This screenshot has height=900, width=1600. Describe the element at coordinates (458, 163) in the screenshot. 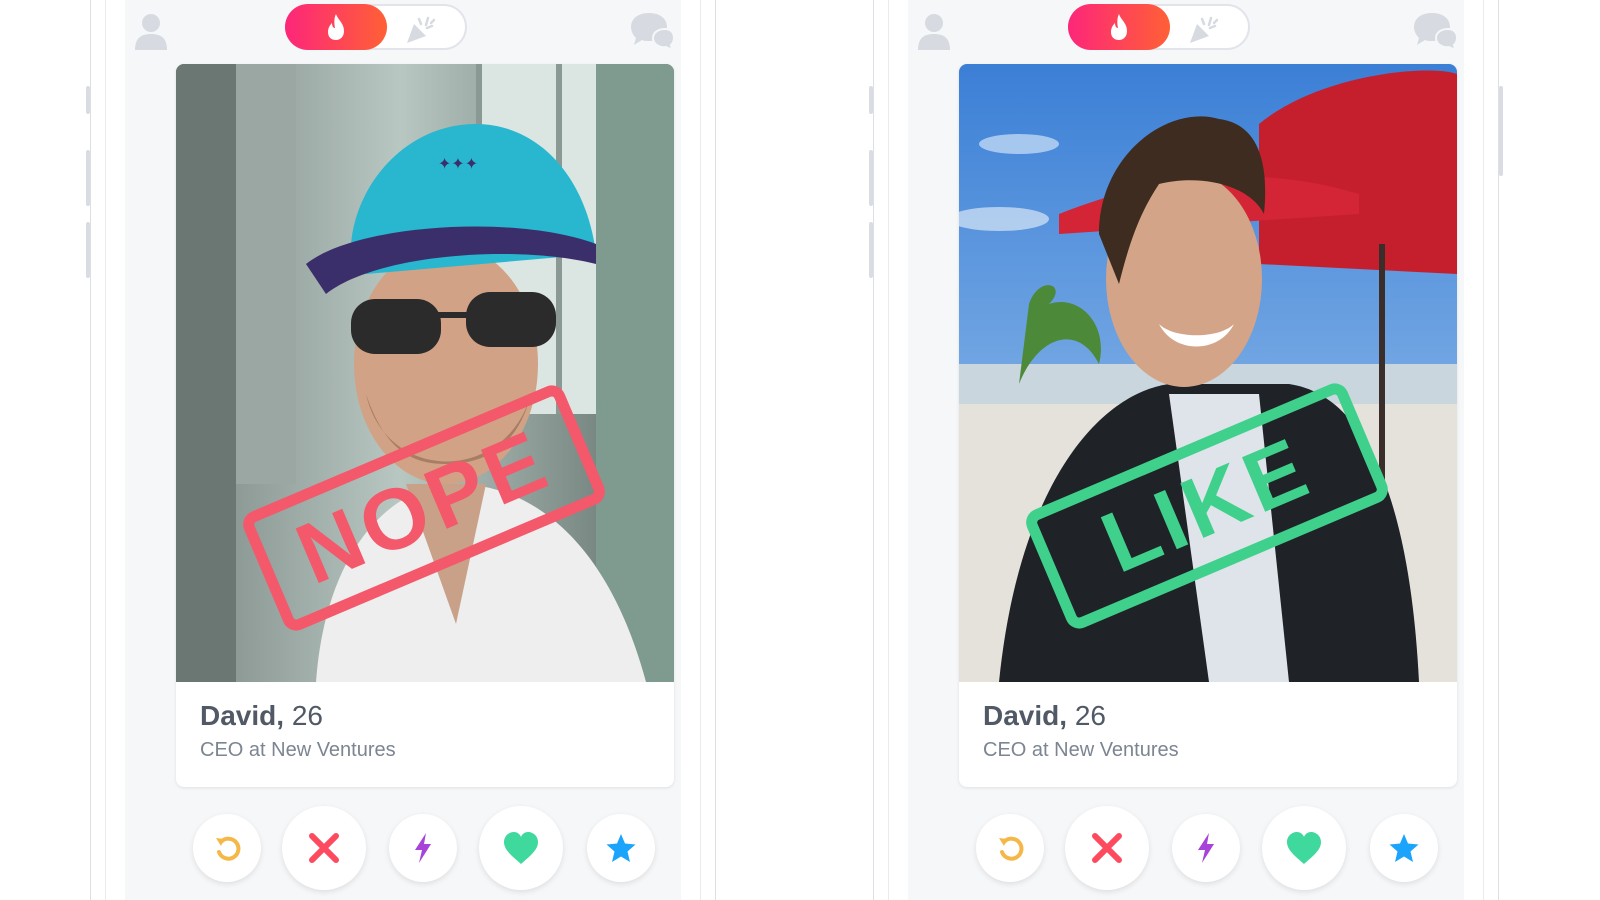

I see `cap-logo: ✦✦✦` at that location.